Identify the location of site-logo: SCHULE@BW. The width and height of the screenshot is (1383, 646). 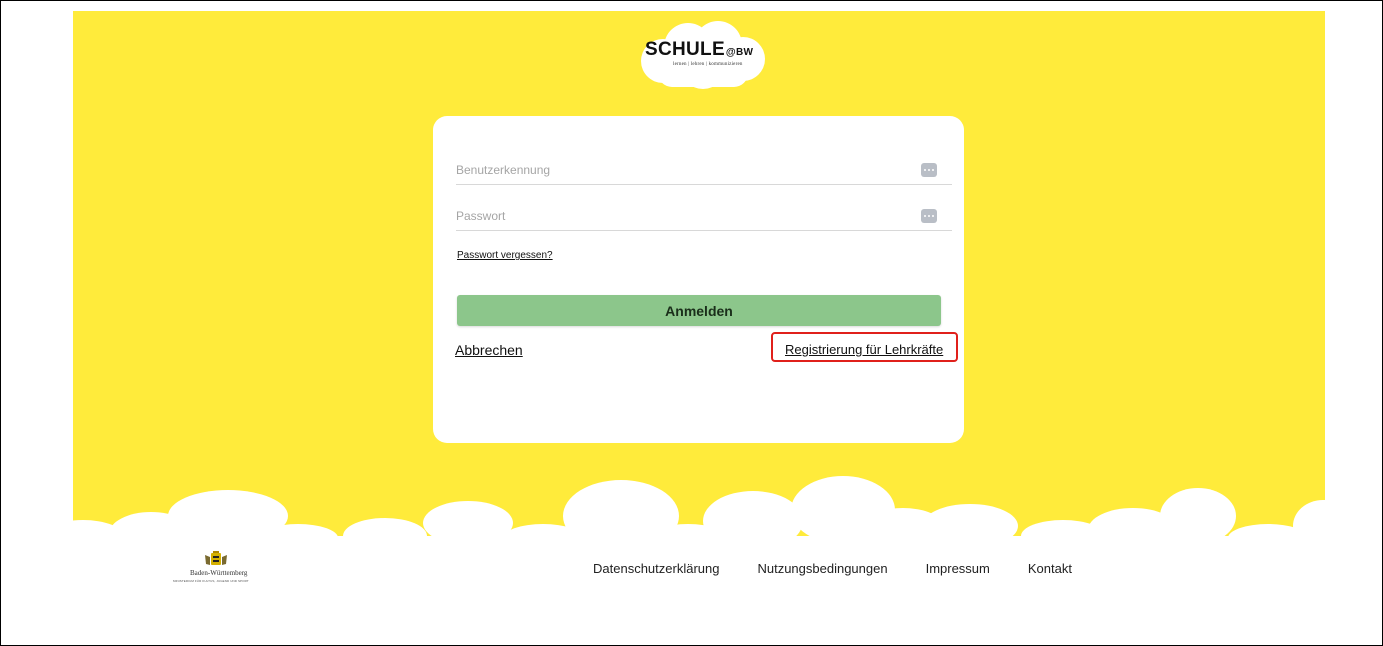
(699, 50).